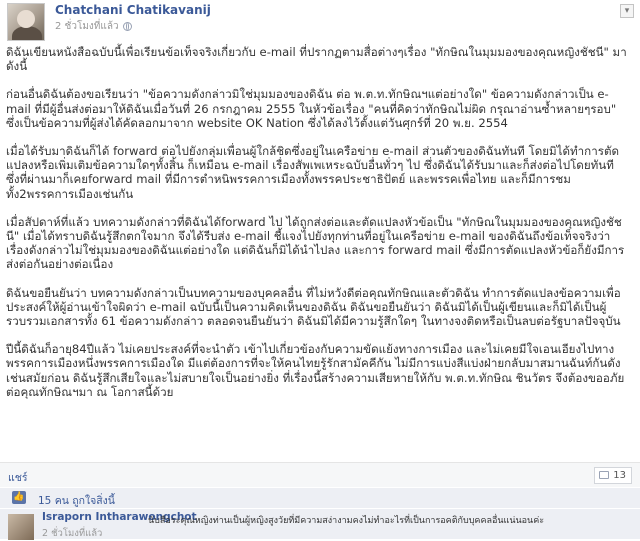 Image resolution: width=640 pixels, height=541 pixels. Describe the element at coordinates (127, 26) in the screenshot. I see `globe-icon` at that location.